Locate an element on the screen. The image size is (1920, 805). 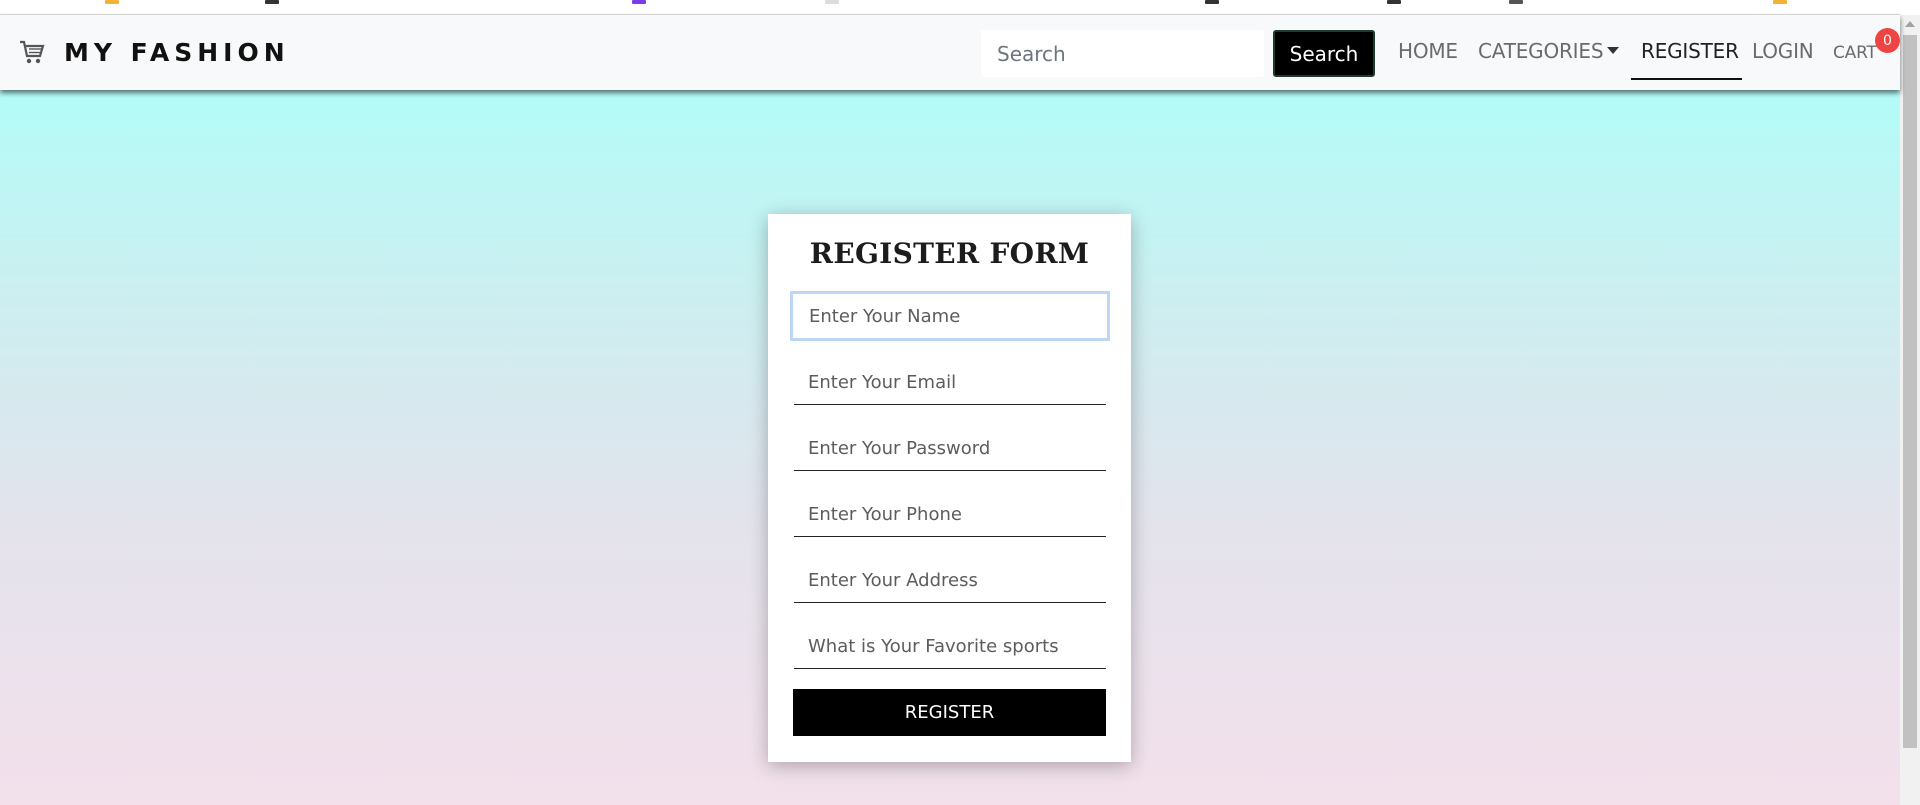
browser-bookmark-strip is located at coordinates (950, 7).